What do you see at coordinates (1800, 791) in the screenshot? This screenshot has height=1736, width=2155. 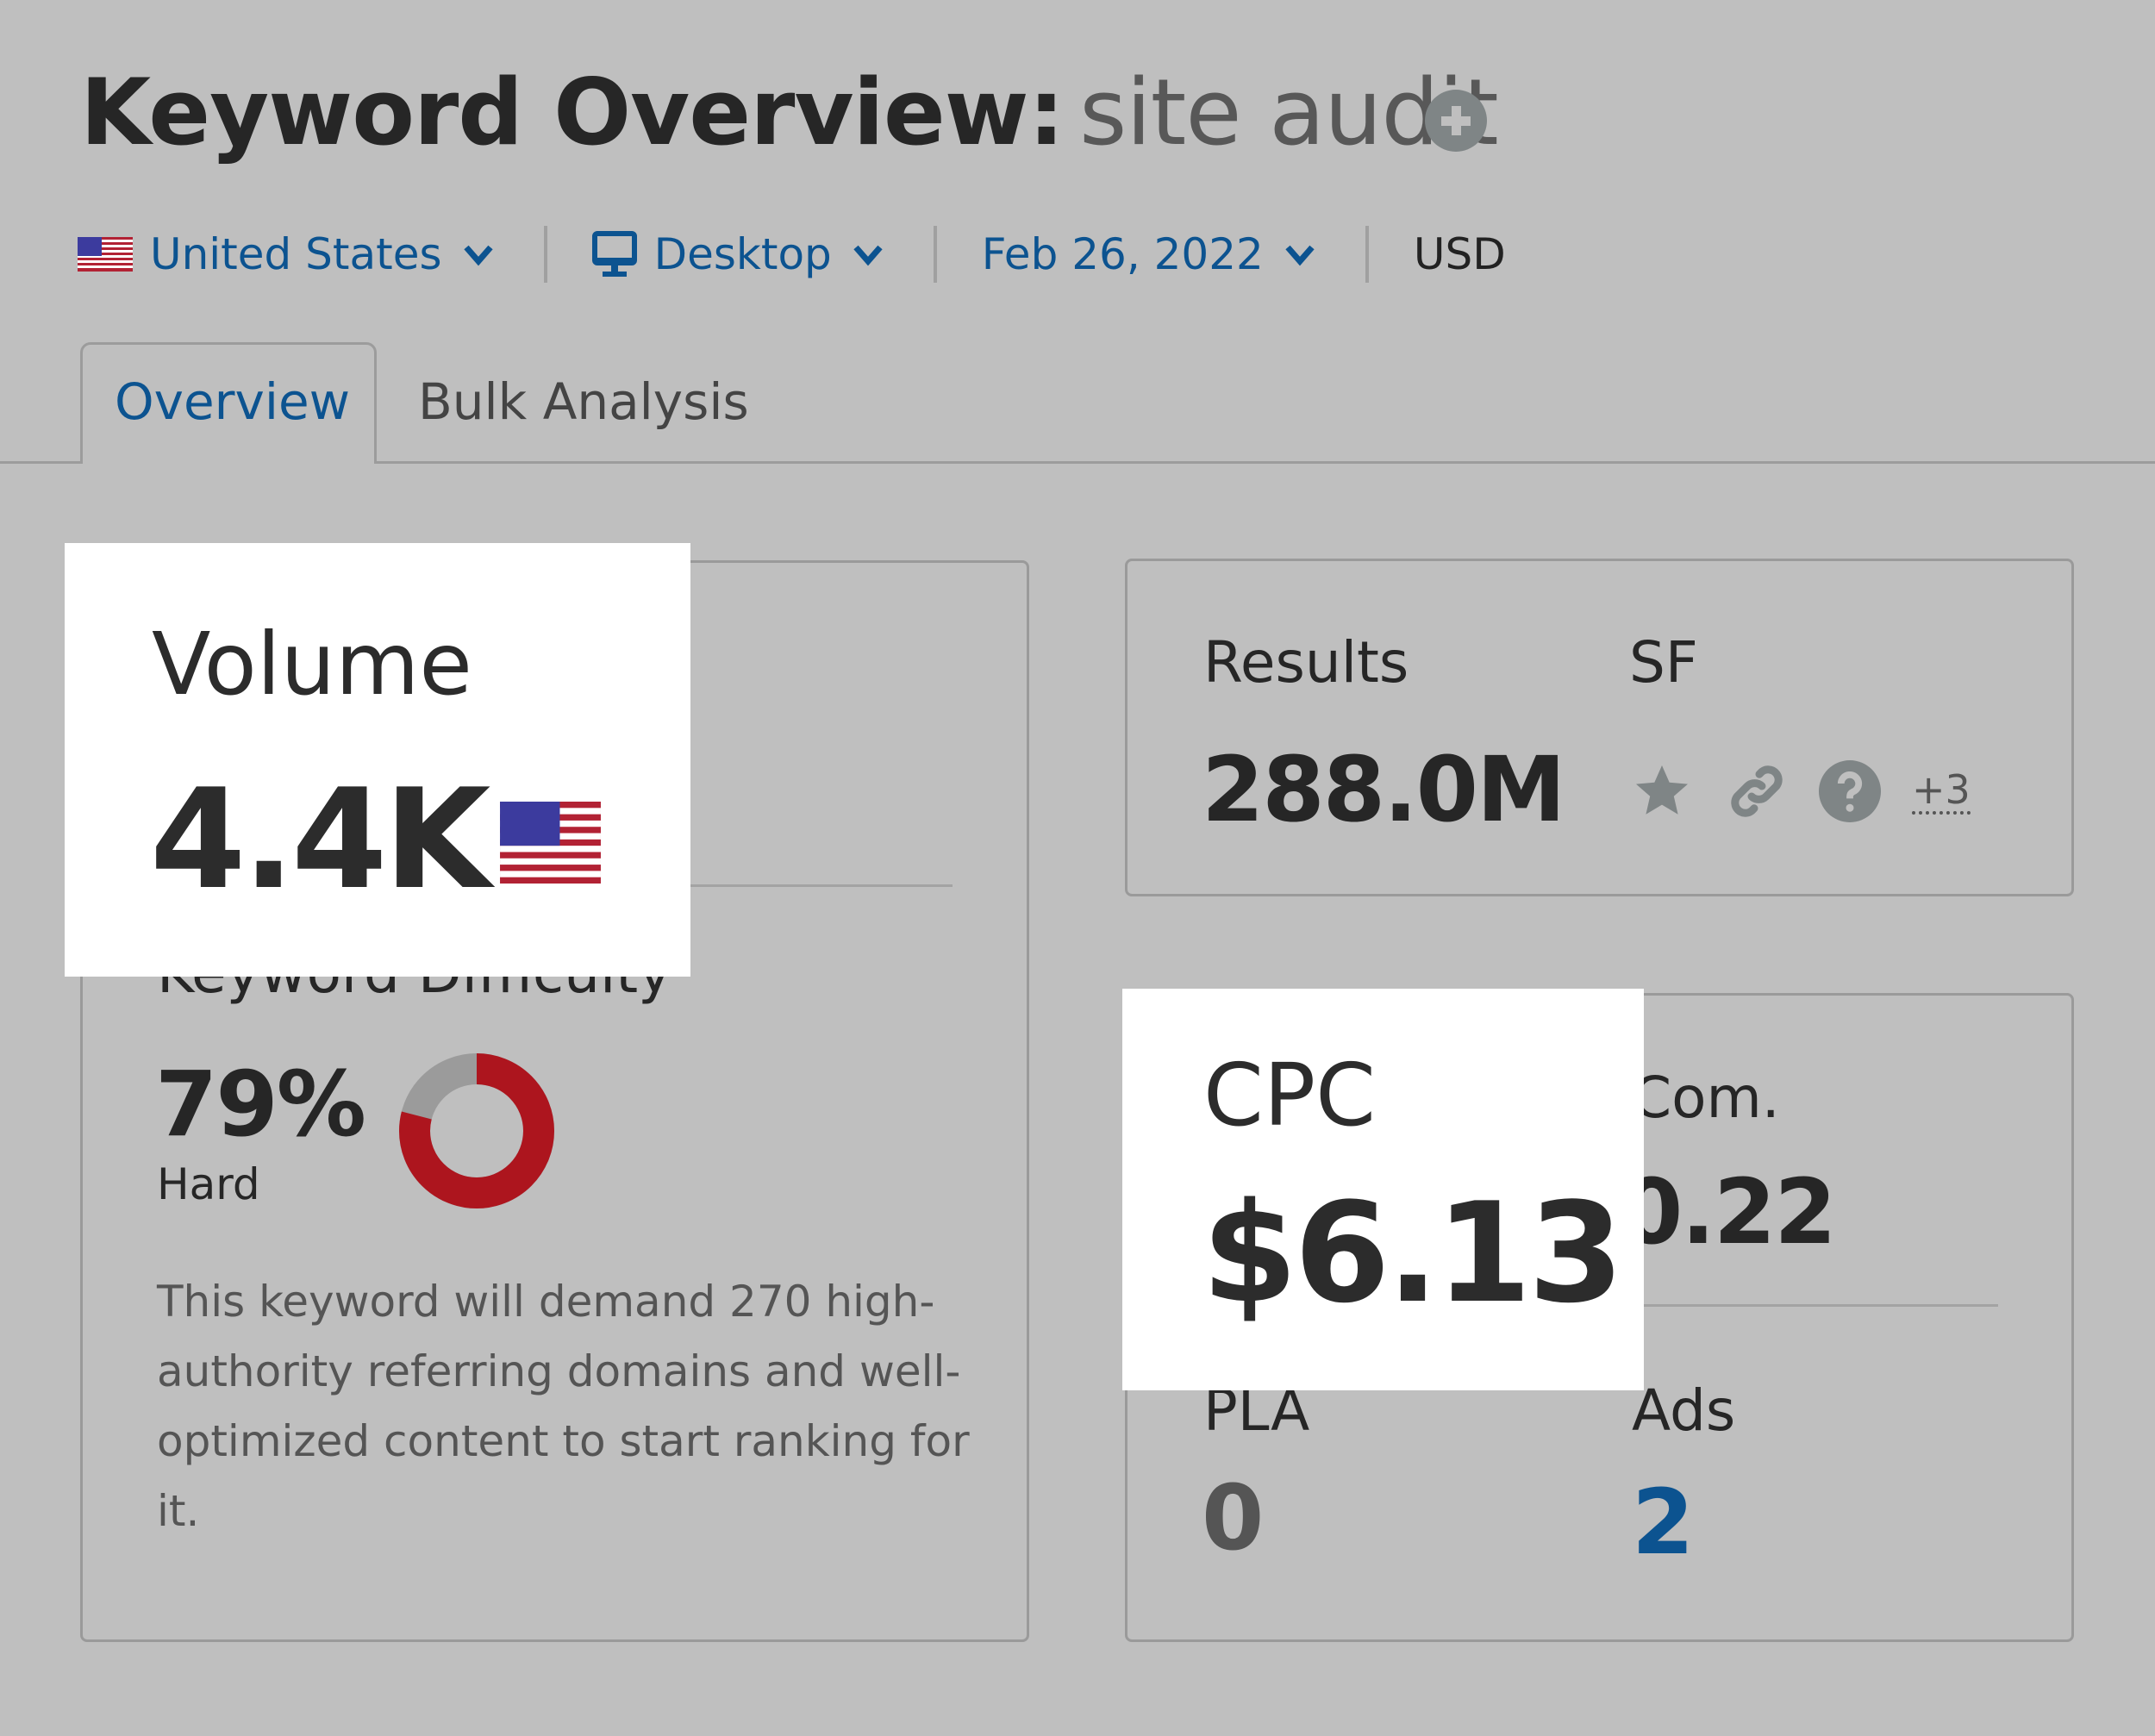 I see `serp-features-list: +3` at bounding box center [1800, 791].